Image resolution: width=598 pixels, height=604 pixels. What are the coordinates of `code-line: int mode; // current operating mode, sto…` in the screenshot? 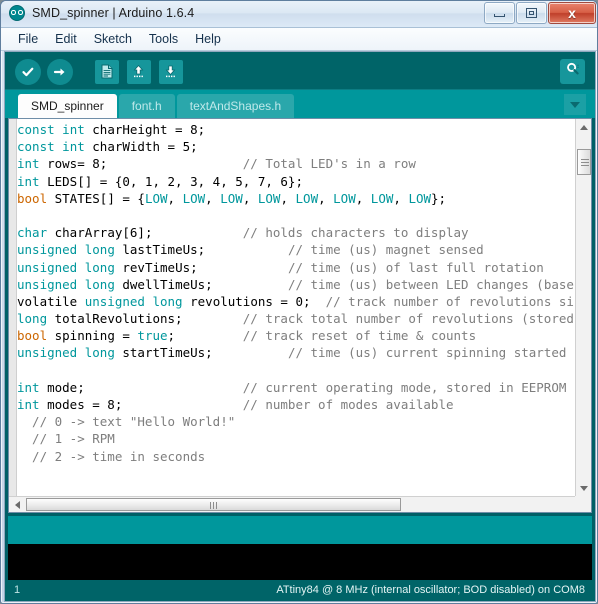 It's located at (292, 387).